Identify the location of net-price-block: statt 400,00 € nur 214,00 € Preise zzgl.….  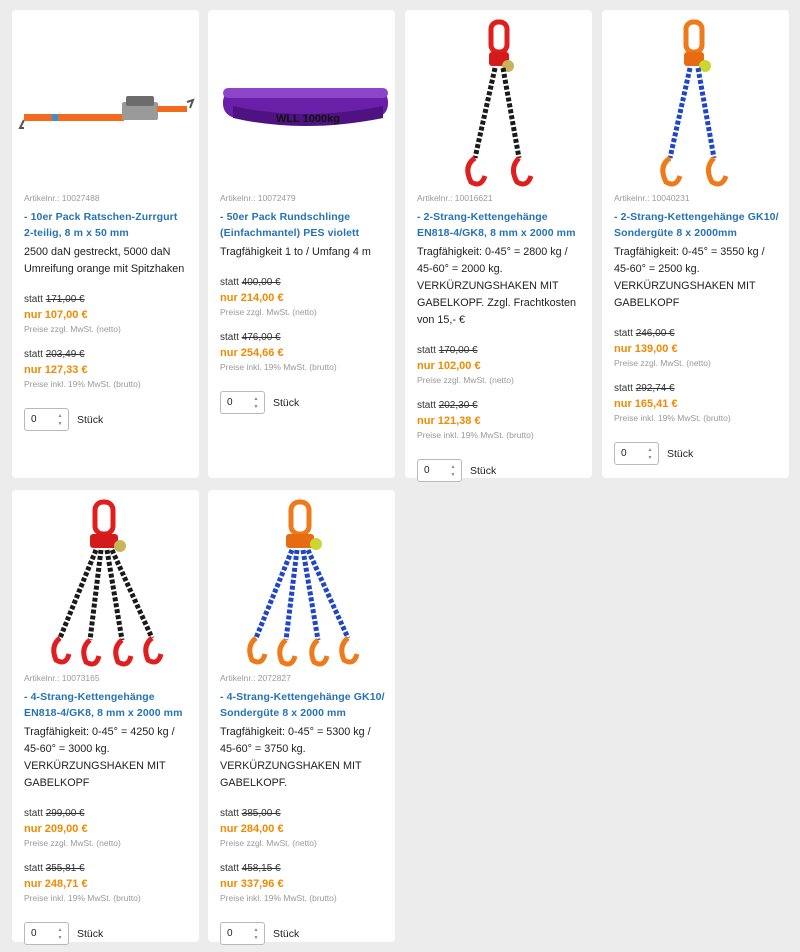
(302, 296).